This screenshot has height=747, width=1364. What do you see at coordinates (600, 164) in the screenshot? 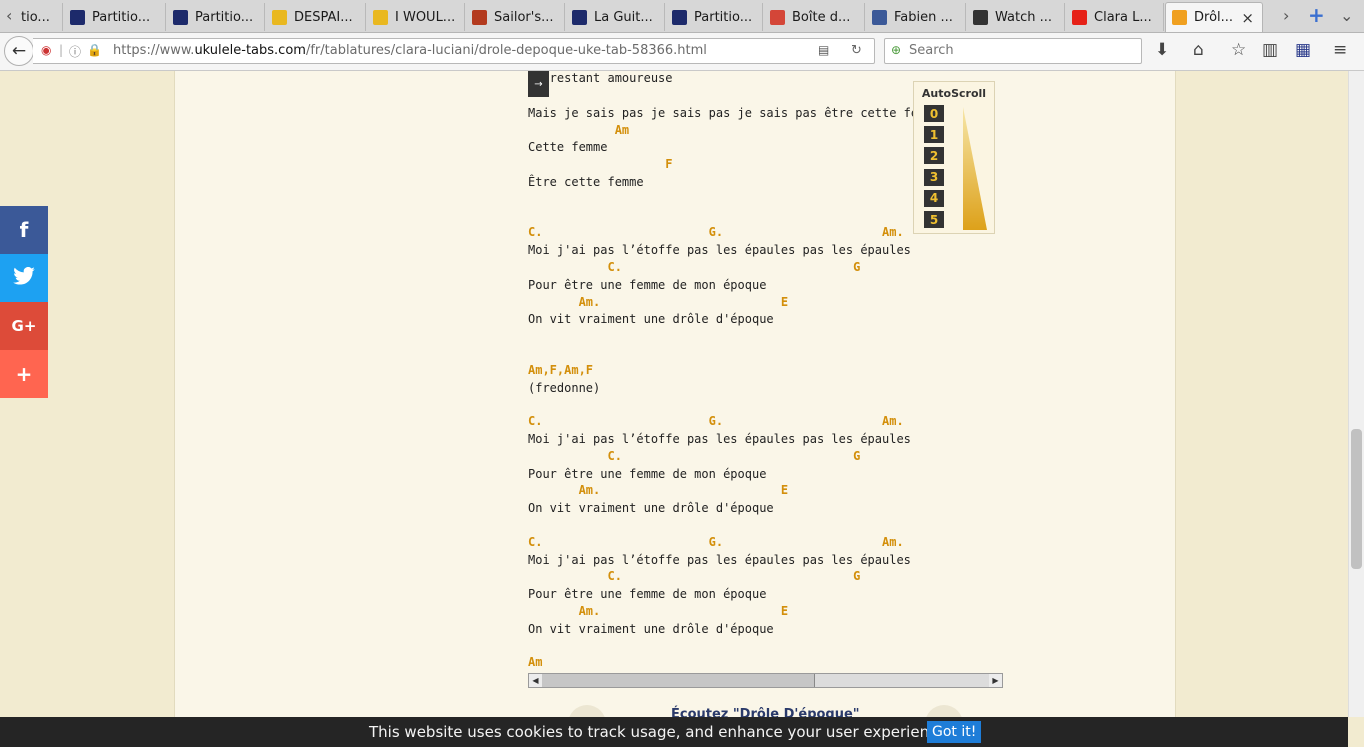
I see `chord-line: F` at bounding box center [600, 164].